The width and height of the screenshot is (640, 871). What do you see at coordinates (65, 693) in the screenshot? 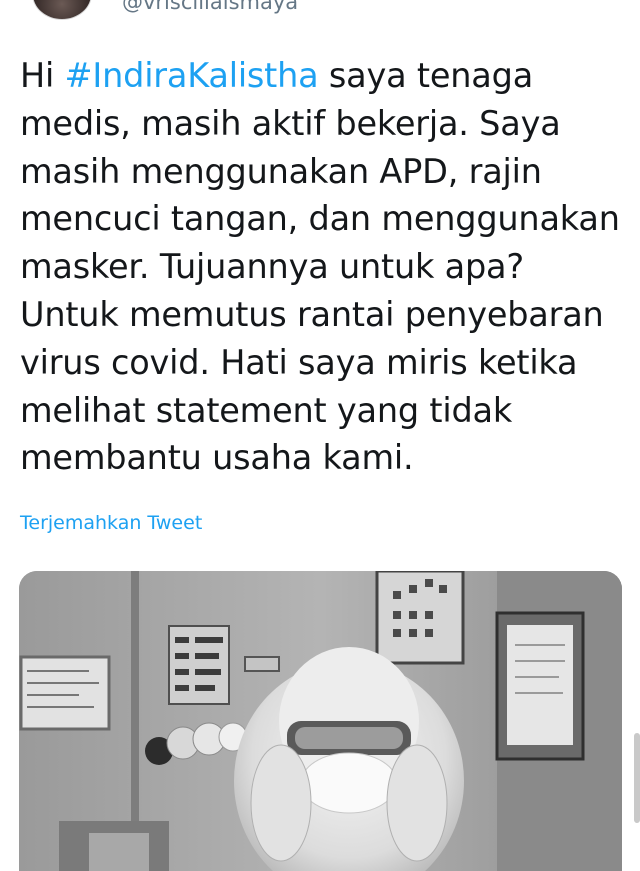
I see `whiteboard` at bounding box center [65, 693].